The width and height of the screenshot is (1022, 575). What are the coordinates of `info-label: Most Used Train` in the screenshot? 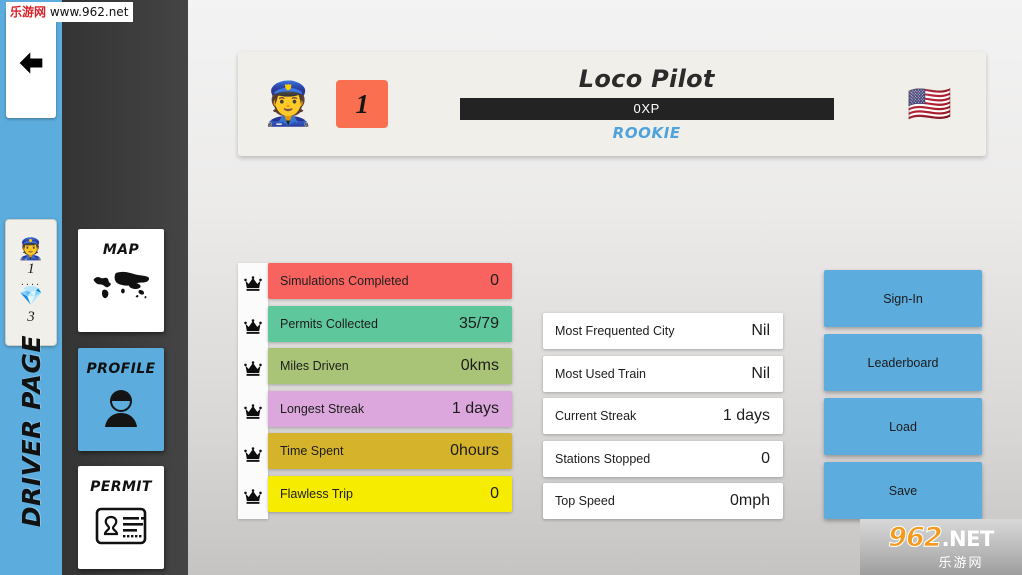 It's located at (601, 373).